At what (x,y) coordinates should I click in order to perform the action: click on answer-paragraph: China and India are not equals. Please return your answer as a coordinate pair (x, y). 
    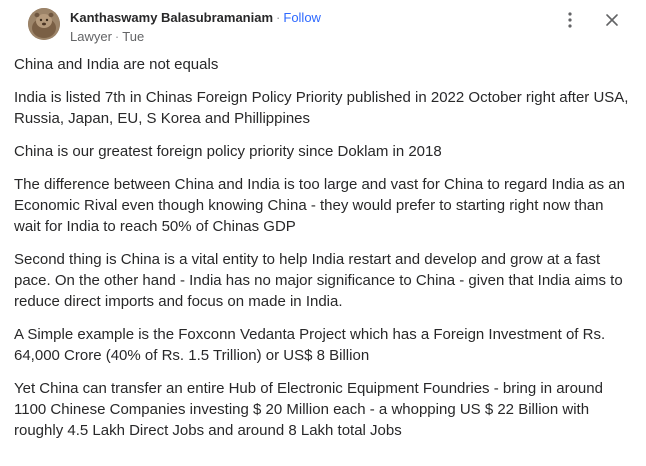
    Looking at the image, I should click on (116, 64).